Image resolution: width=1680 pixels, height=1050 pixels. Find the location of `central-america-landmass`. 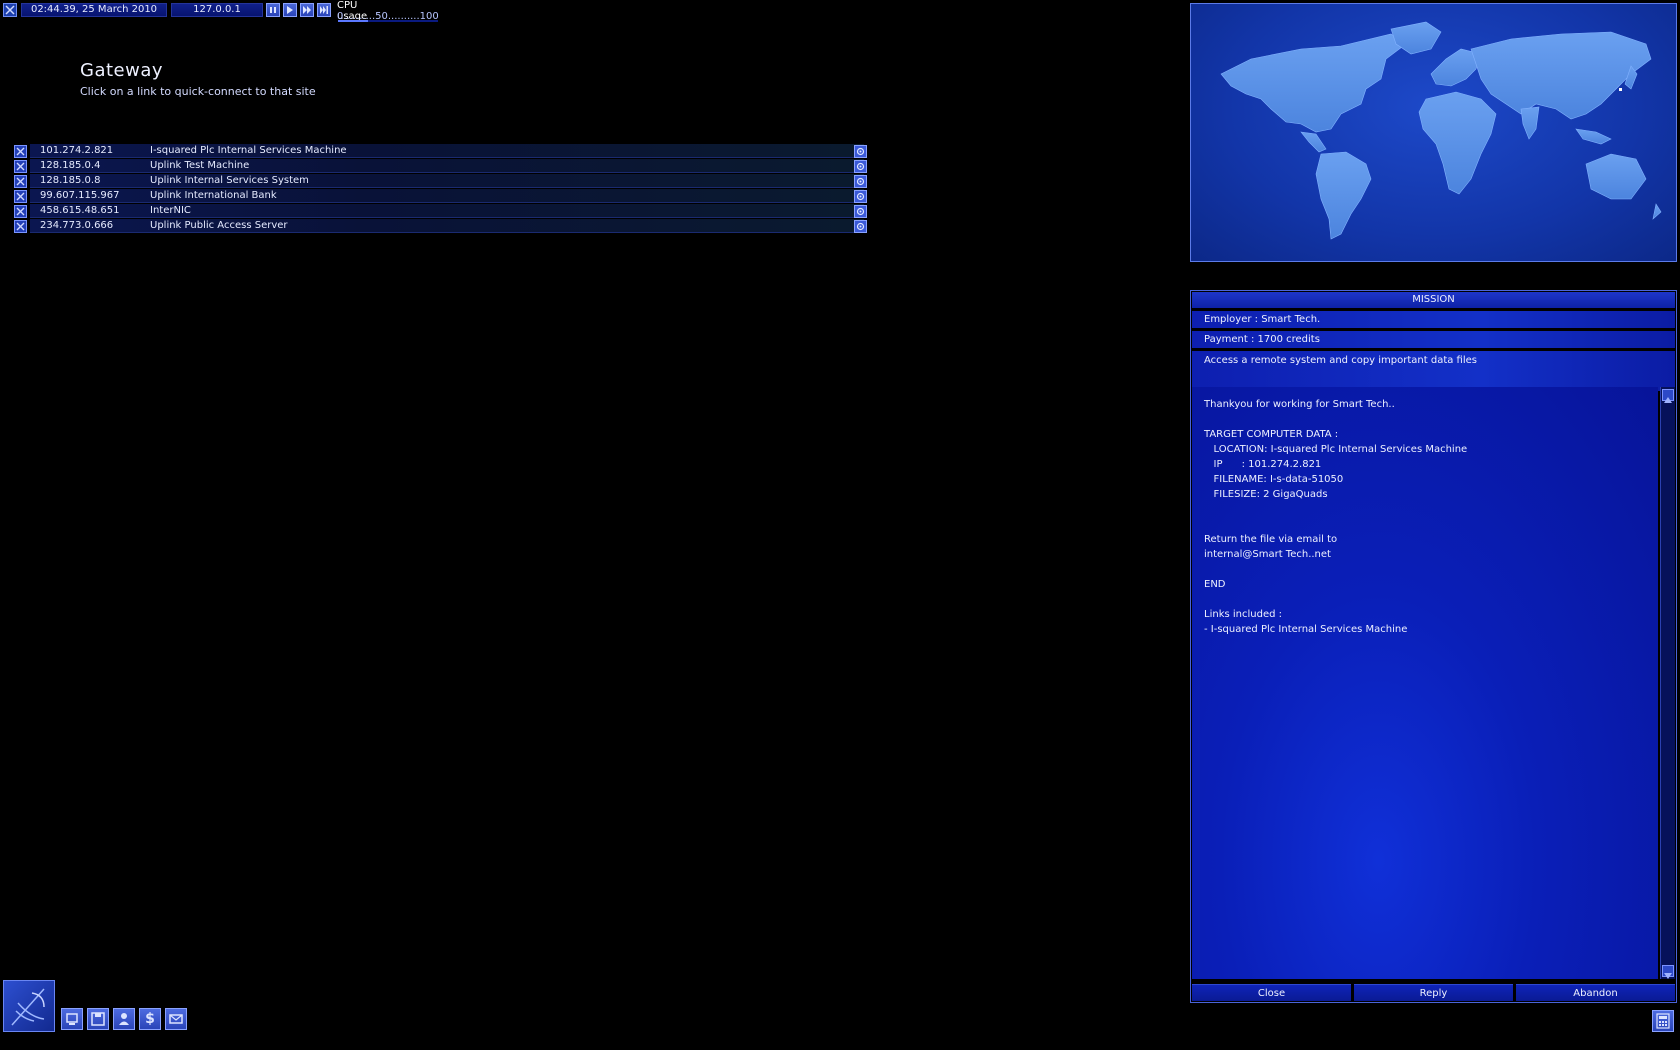

central-america-landmass is located at coordinates (1313, 142).